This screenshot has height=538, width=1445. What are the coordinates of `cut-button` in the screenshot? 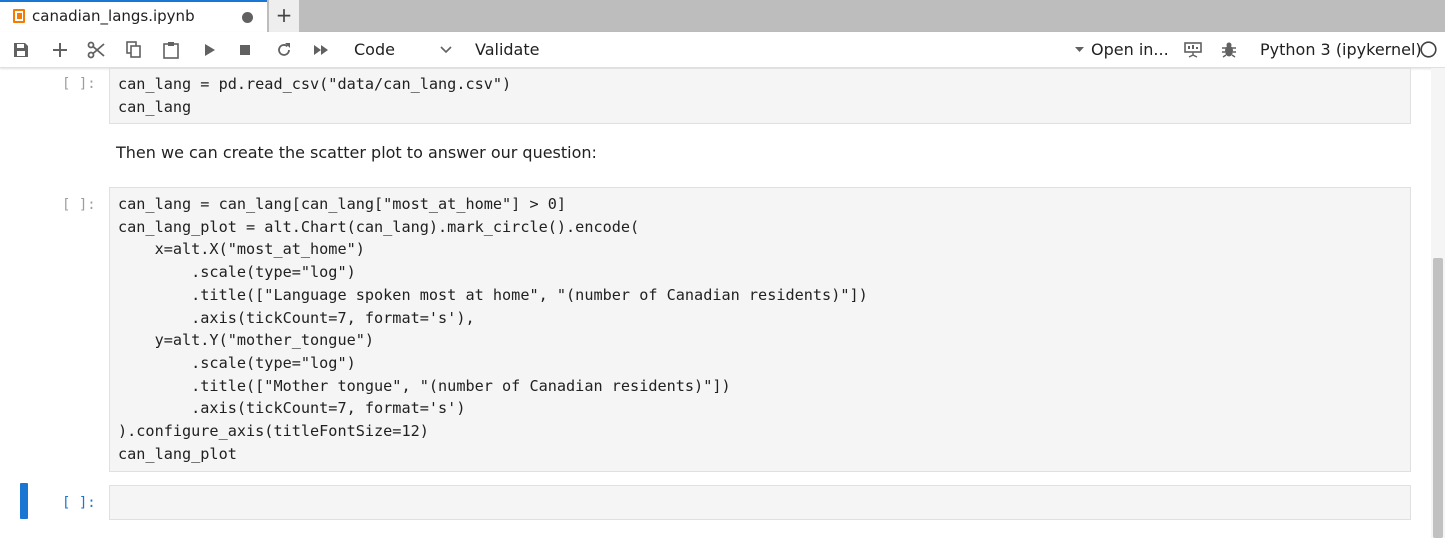 It's located at (96, 49).